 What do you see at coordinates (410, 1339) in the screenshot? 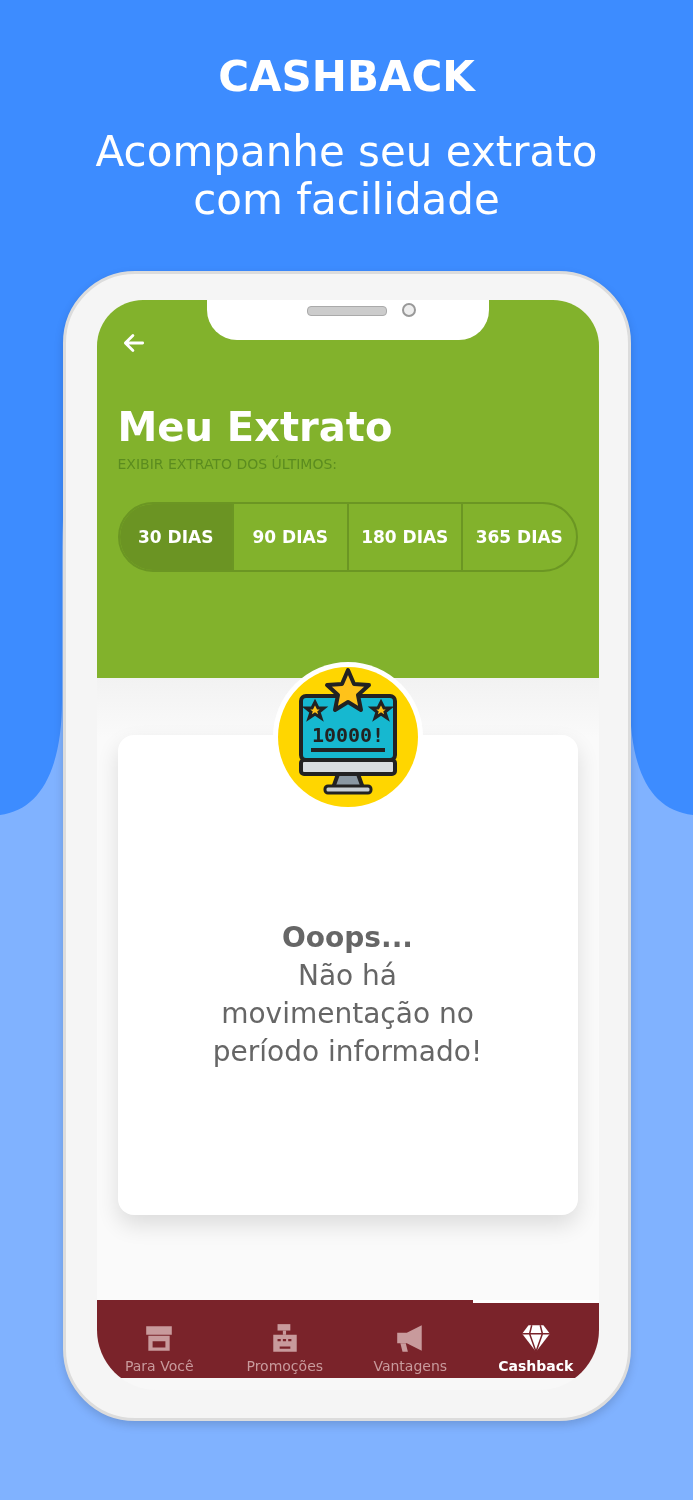
I see `nav-tab: Vantagens` at bounding box center [410, 1339].